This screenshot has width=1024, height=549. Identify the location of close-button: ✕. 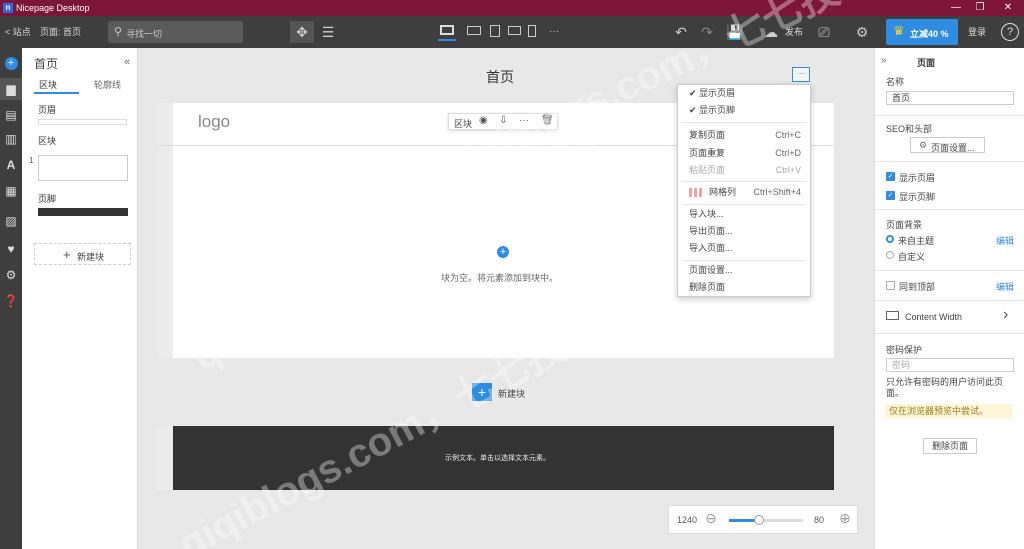
(1008, 8).